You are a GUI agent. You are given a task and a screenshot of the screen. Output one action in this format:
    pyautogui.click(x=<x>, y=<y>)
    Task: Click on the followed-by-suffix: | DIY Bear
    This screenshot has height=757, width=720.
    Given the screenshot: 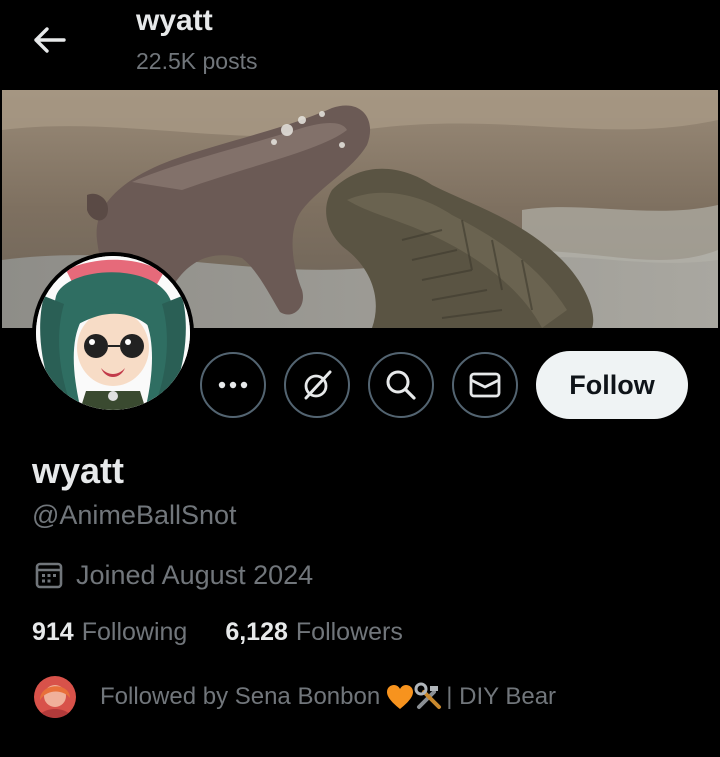 What is the action you would take?
    pyautogui.click(x=501, y=696)
    